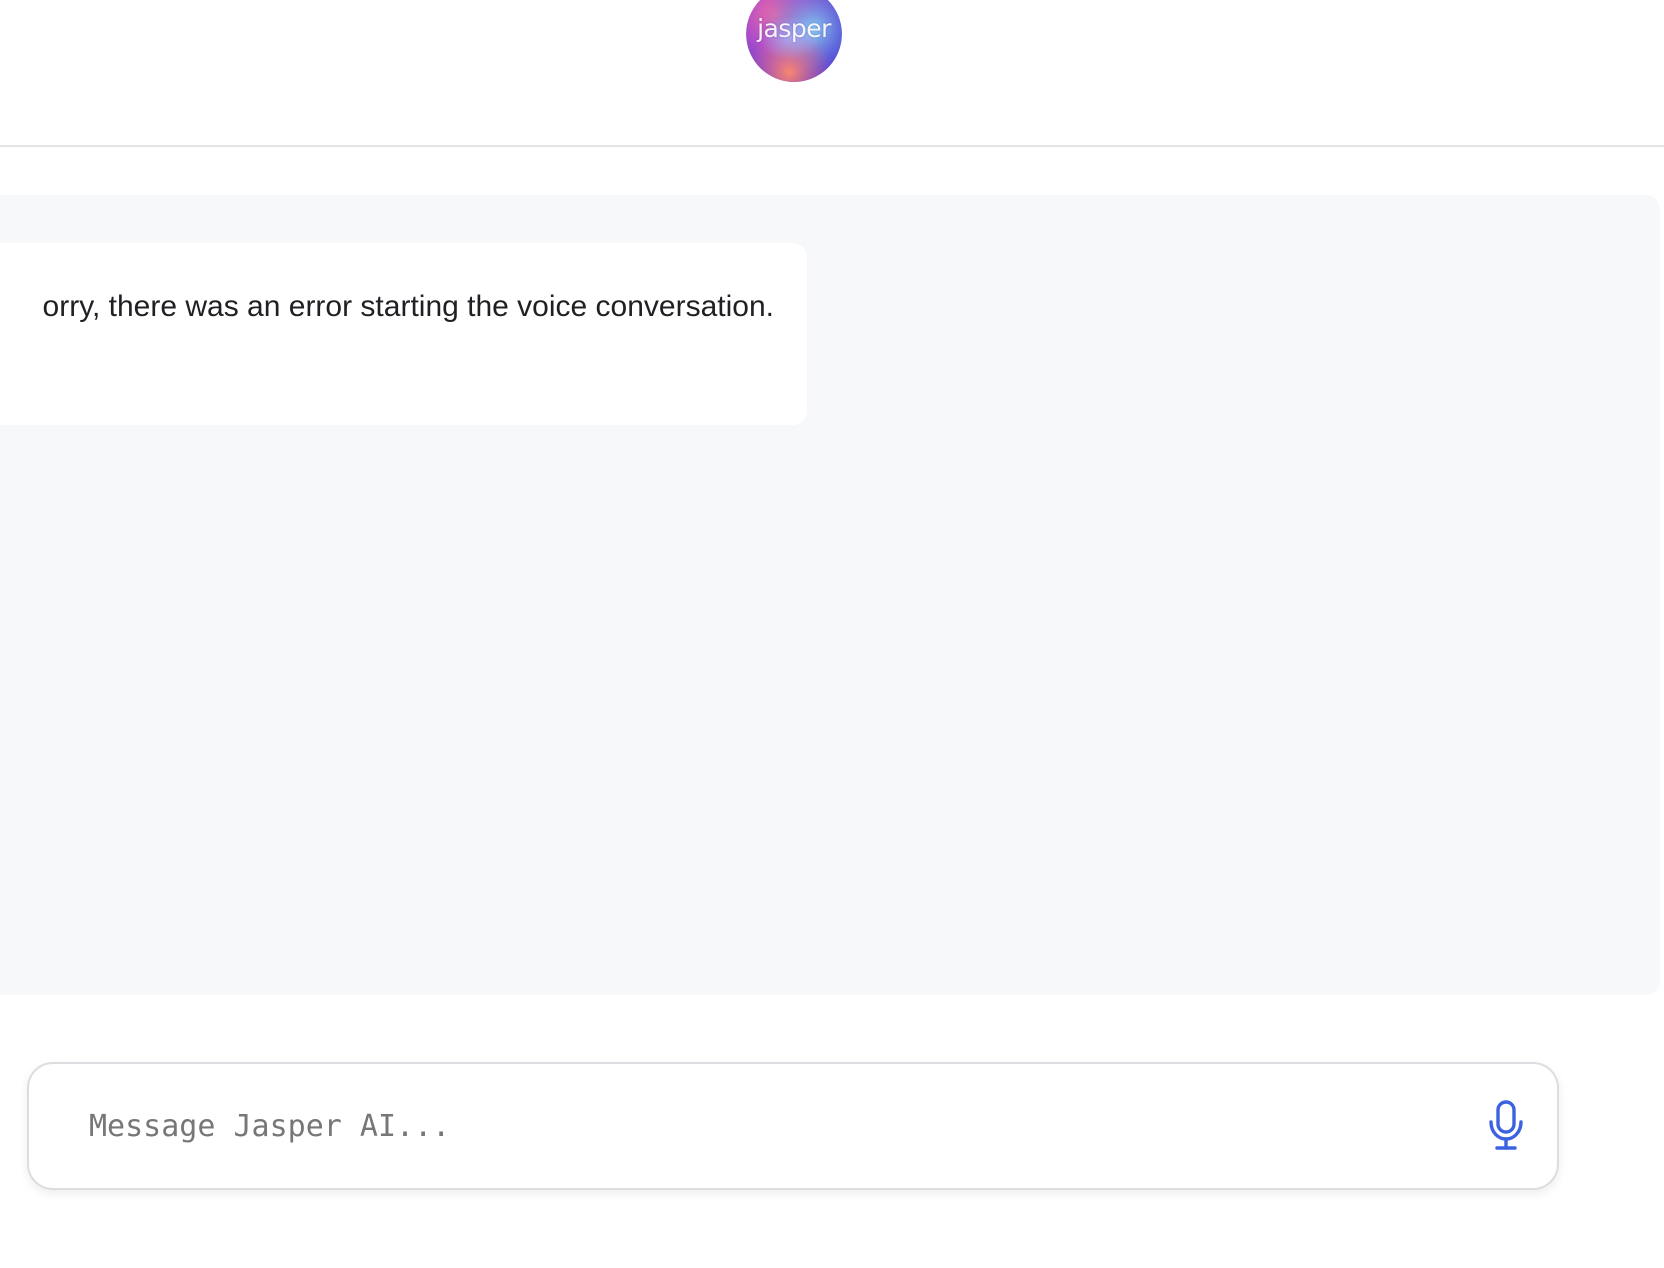  What do you see at coordinates (739, 1126) in the screenshot?
I see `message-input` at bounding box center [739, 1126].